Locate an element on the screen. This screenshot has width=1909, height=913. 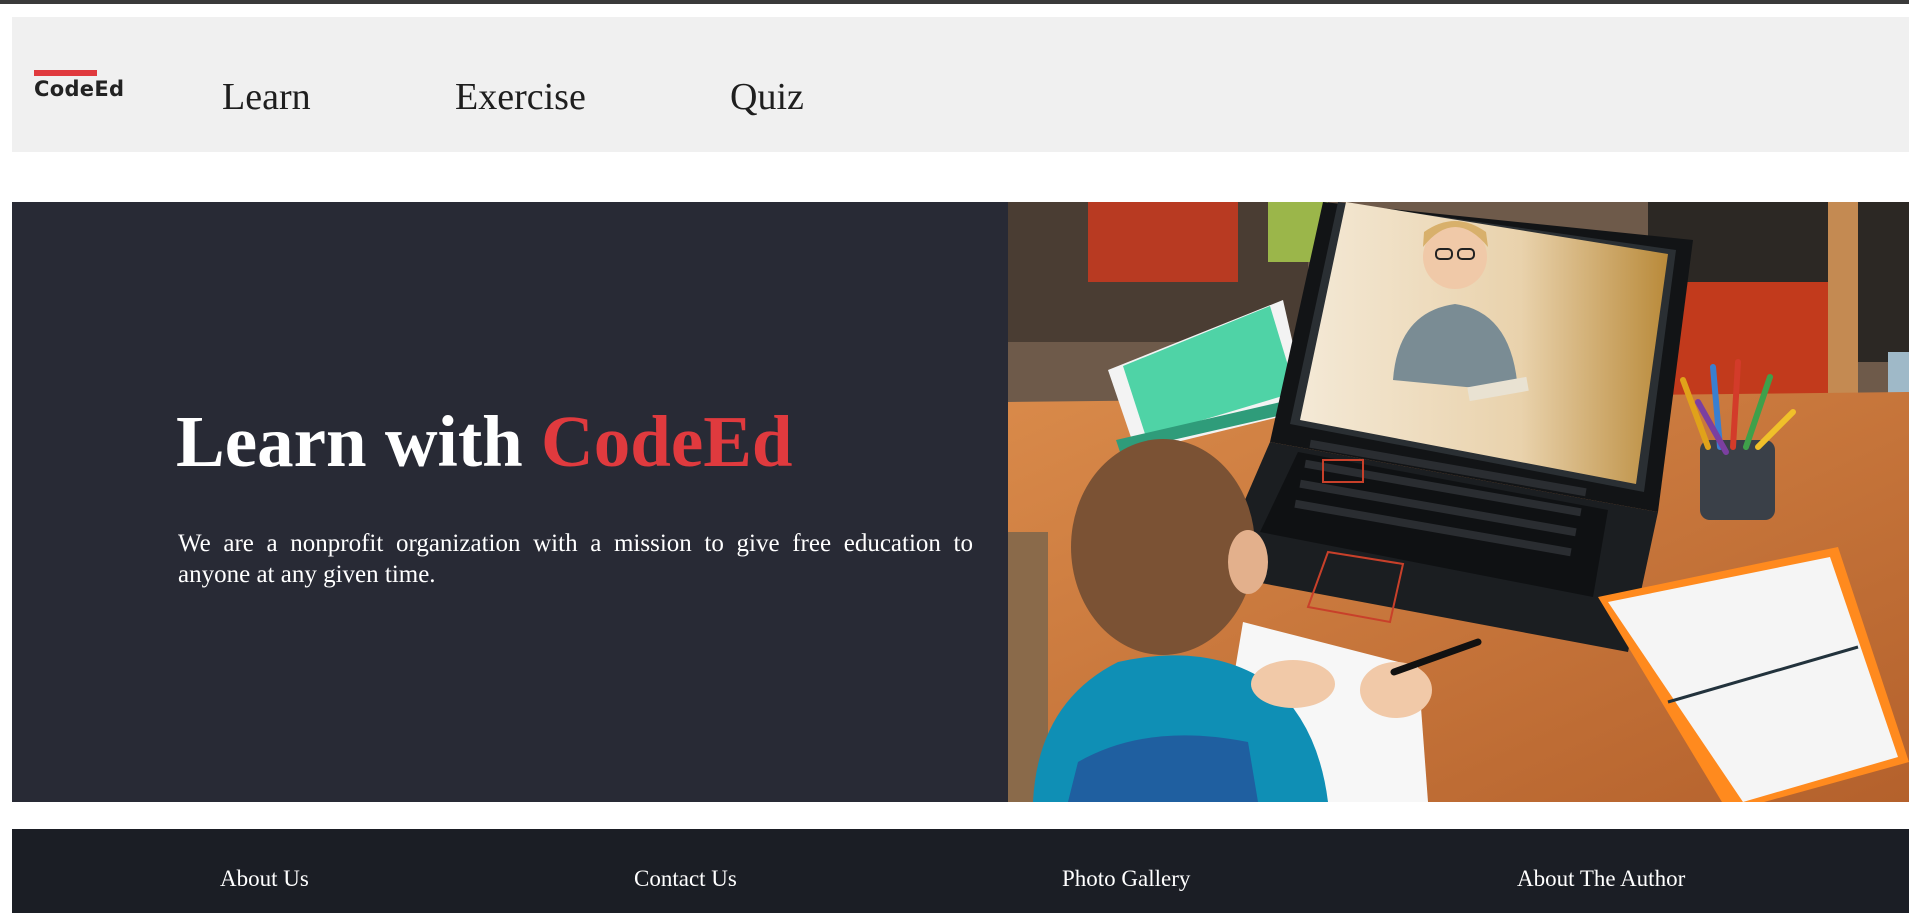
logo-text: CodeEd is located at coordinates (79, 89).